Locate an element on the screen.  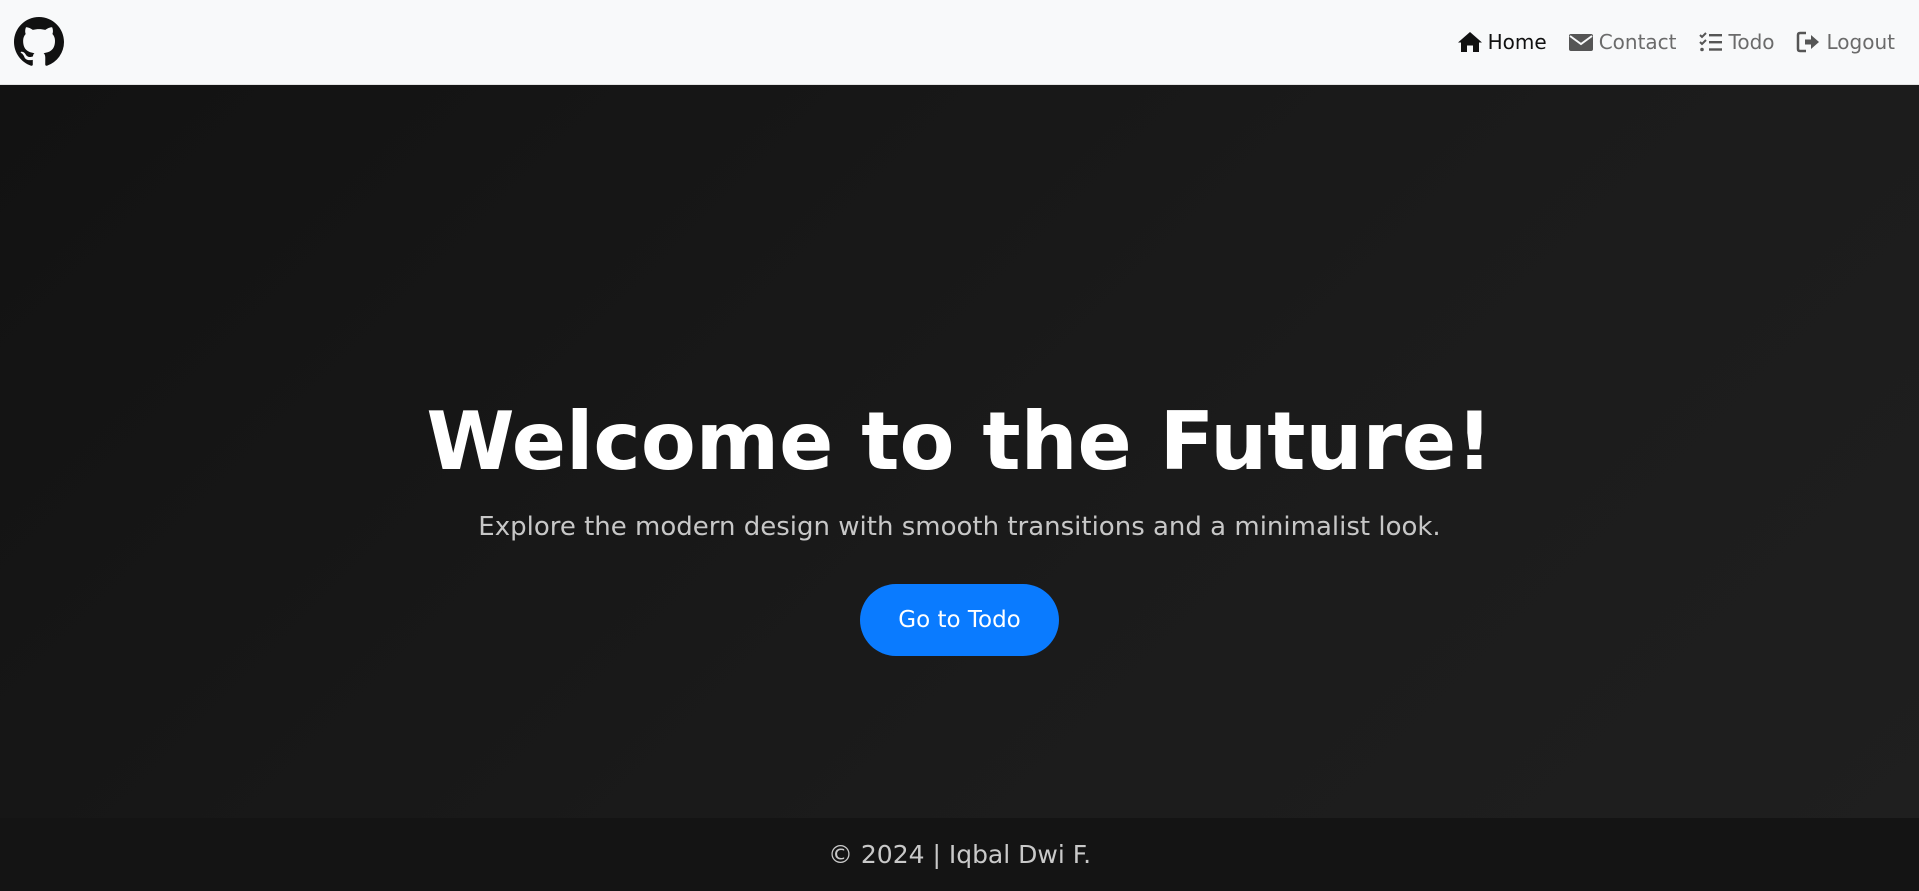
footer-copyright: © 2024 | Iqbal Dwi F. is located at coordinates (959, 854).